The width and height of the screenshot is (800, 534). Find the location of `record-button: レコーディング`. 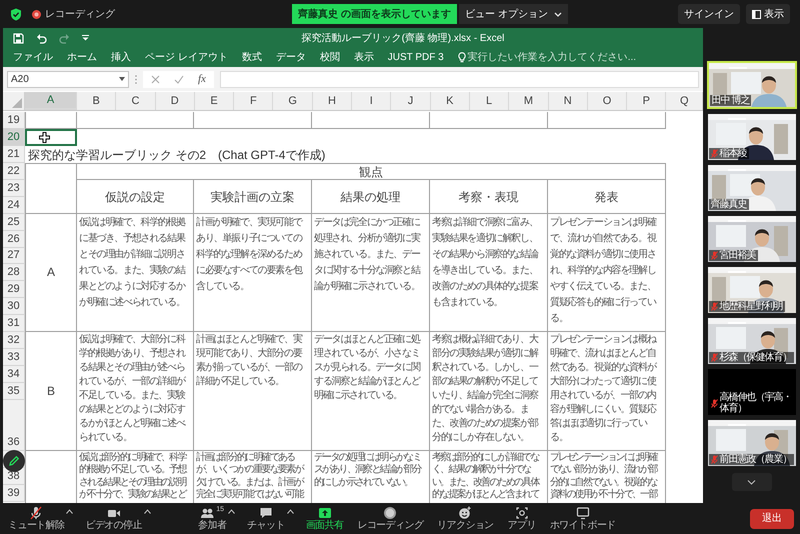

record-button: レコーディング is located at coordinates (390, 518).